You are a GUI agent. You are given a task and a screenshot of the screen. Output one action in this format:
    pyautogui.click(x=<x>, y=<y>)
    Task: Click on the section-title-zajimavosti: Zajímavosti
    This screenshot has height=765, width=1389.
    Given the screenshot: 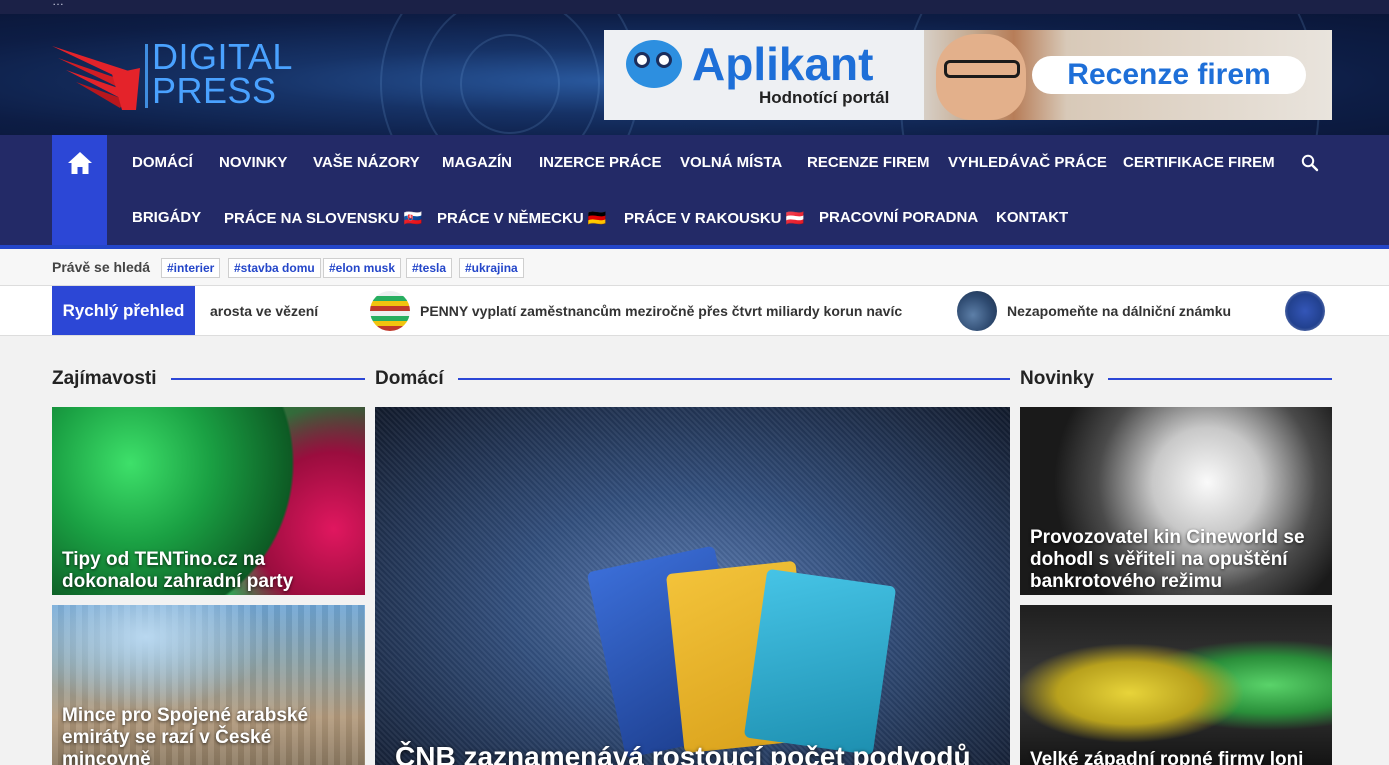 What is the action you would take?
    pyautogui.click(x=111, y=379)
    